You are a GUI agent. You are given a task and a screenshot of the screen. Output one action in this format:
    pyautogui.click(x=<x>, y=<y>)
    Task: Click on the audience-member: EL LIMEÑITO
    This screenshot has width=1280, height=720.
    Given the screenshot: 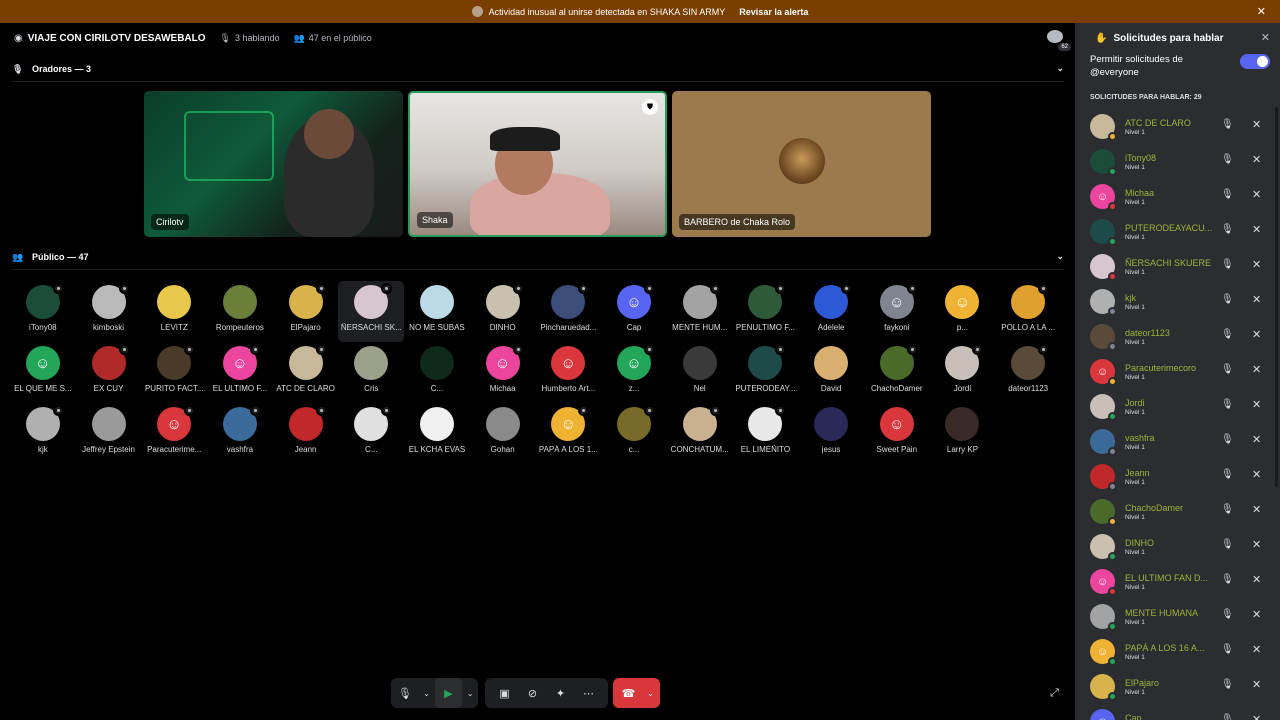 What is the action you would take?
    pyautogui.click(x=766, y=433)
    